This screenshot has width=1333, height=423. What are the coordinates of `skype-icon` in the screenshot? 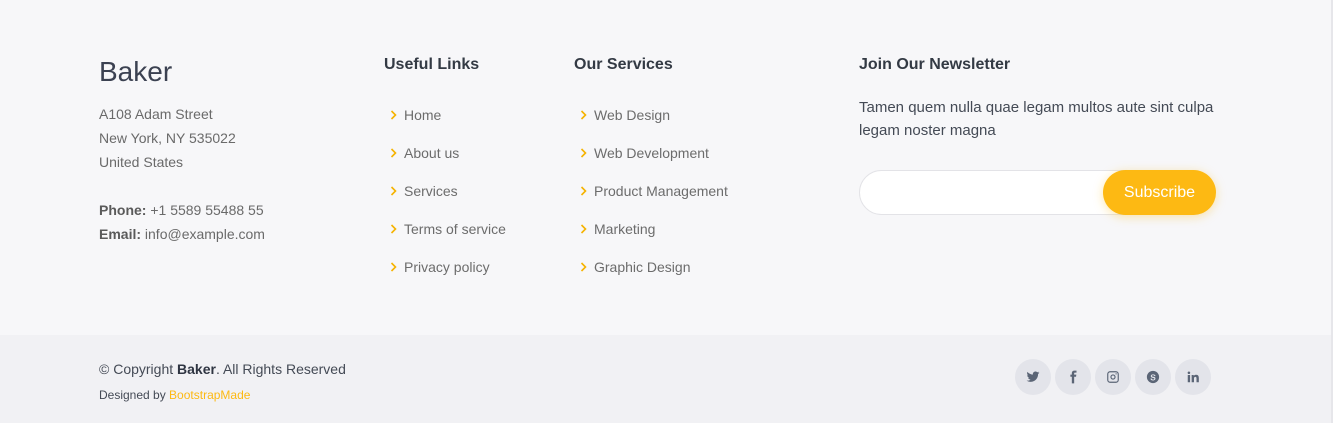 It's located at (1153, 377).